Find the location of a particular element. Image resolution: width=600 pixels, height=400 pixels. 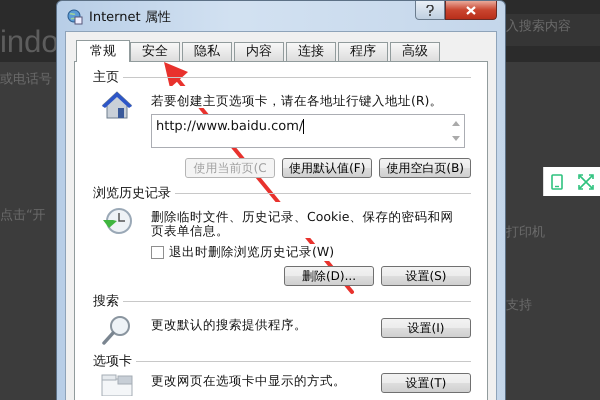

checkbox-label: 退出时删除浏览历史记录(W) is located at coordinates (251, 252).